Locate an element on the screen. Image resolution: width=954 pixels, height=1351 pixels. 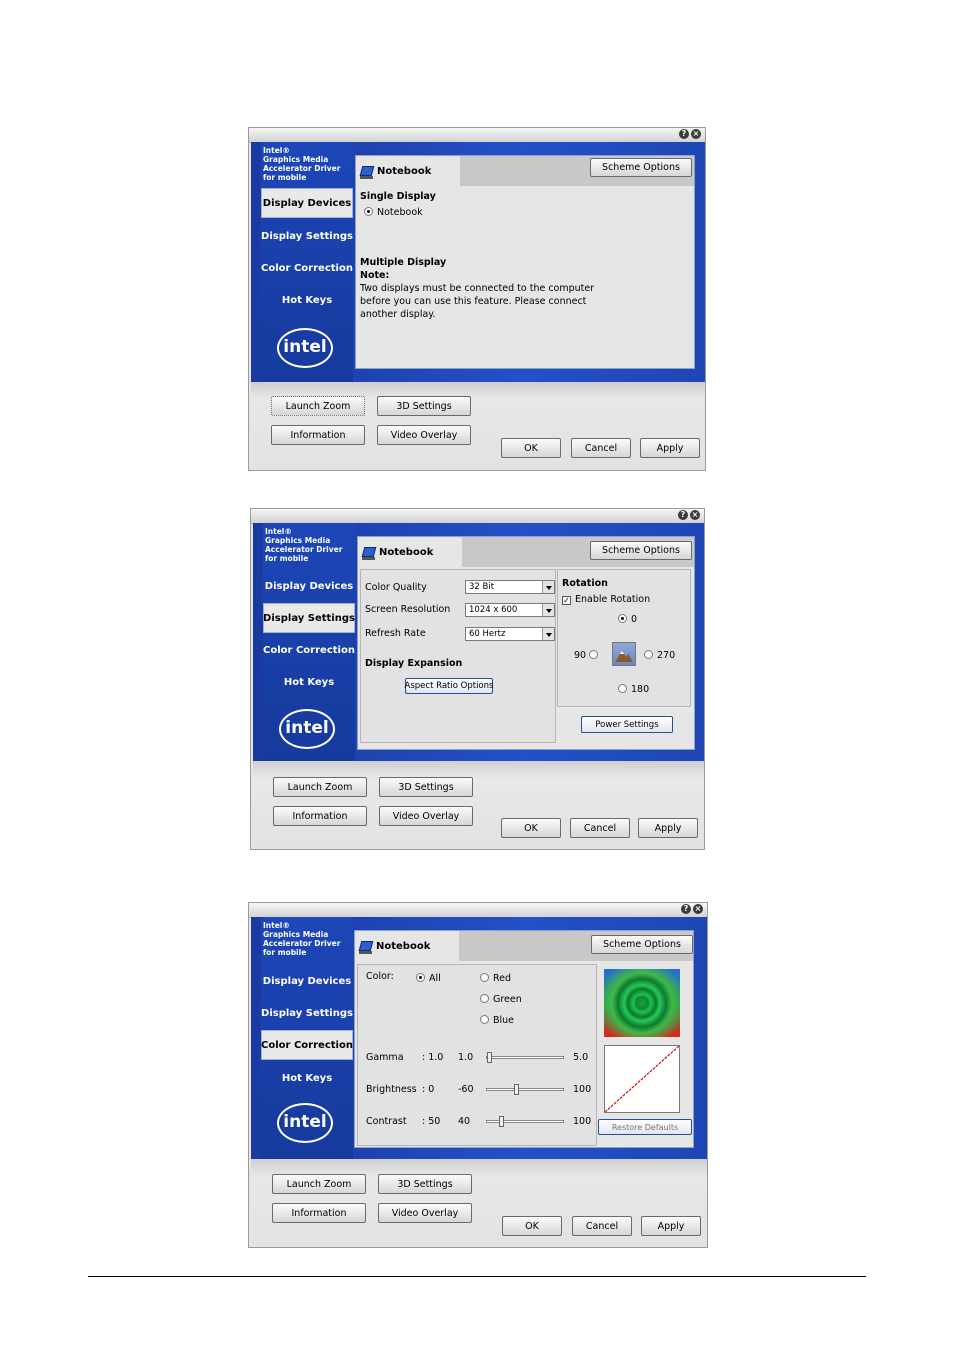
color-blue-radio: Blue is located at coordinates (497, 1020).